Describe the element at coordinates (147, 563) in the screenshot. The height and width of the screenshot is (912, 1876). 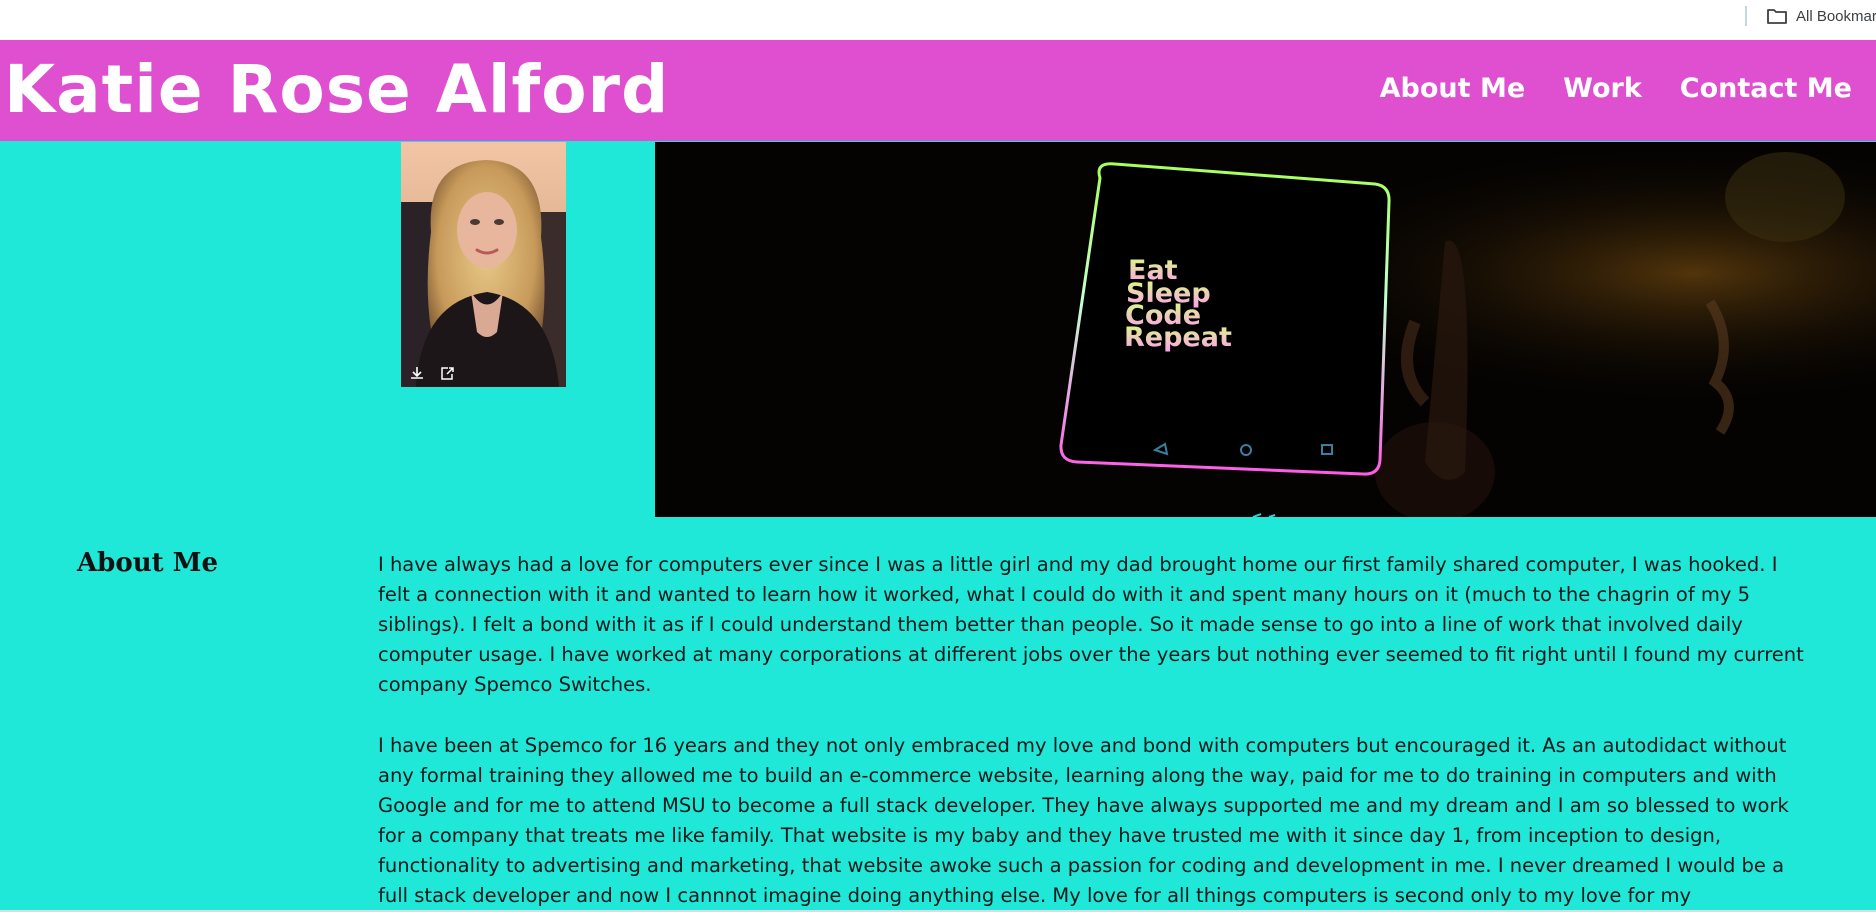
I see `about-heading: About Me` at that location.